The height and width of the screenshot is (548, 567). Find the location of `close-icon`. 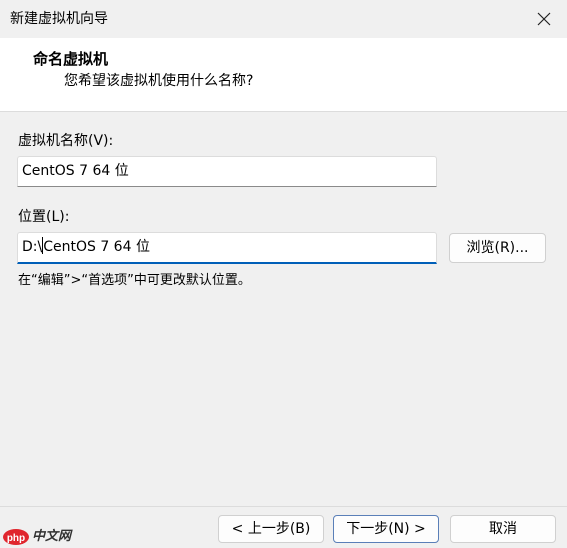

close-icon is located at coordinates (544, 19).